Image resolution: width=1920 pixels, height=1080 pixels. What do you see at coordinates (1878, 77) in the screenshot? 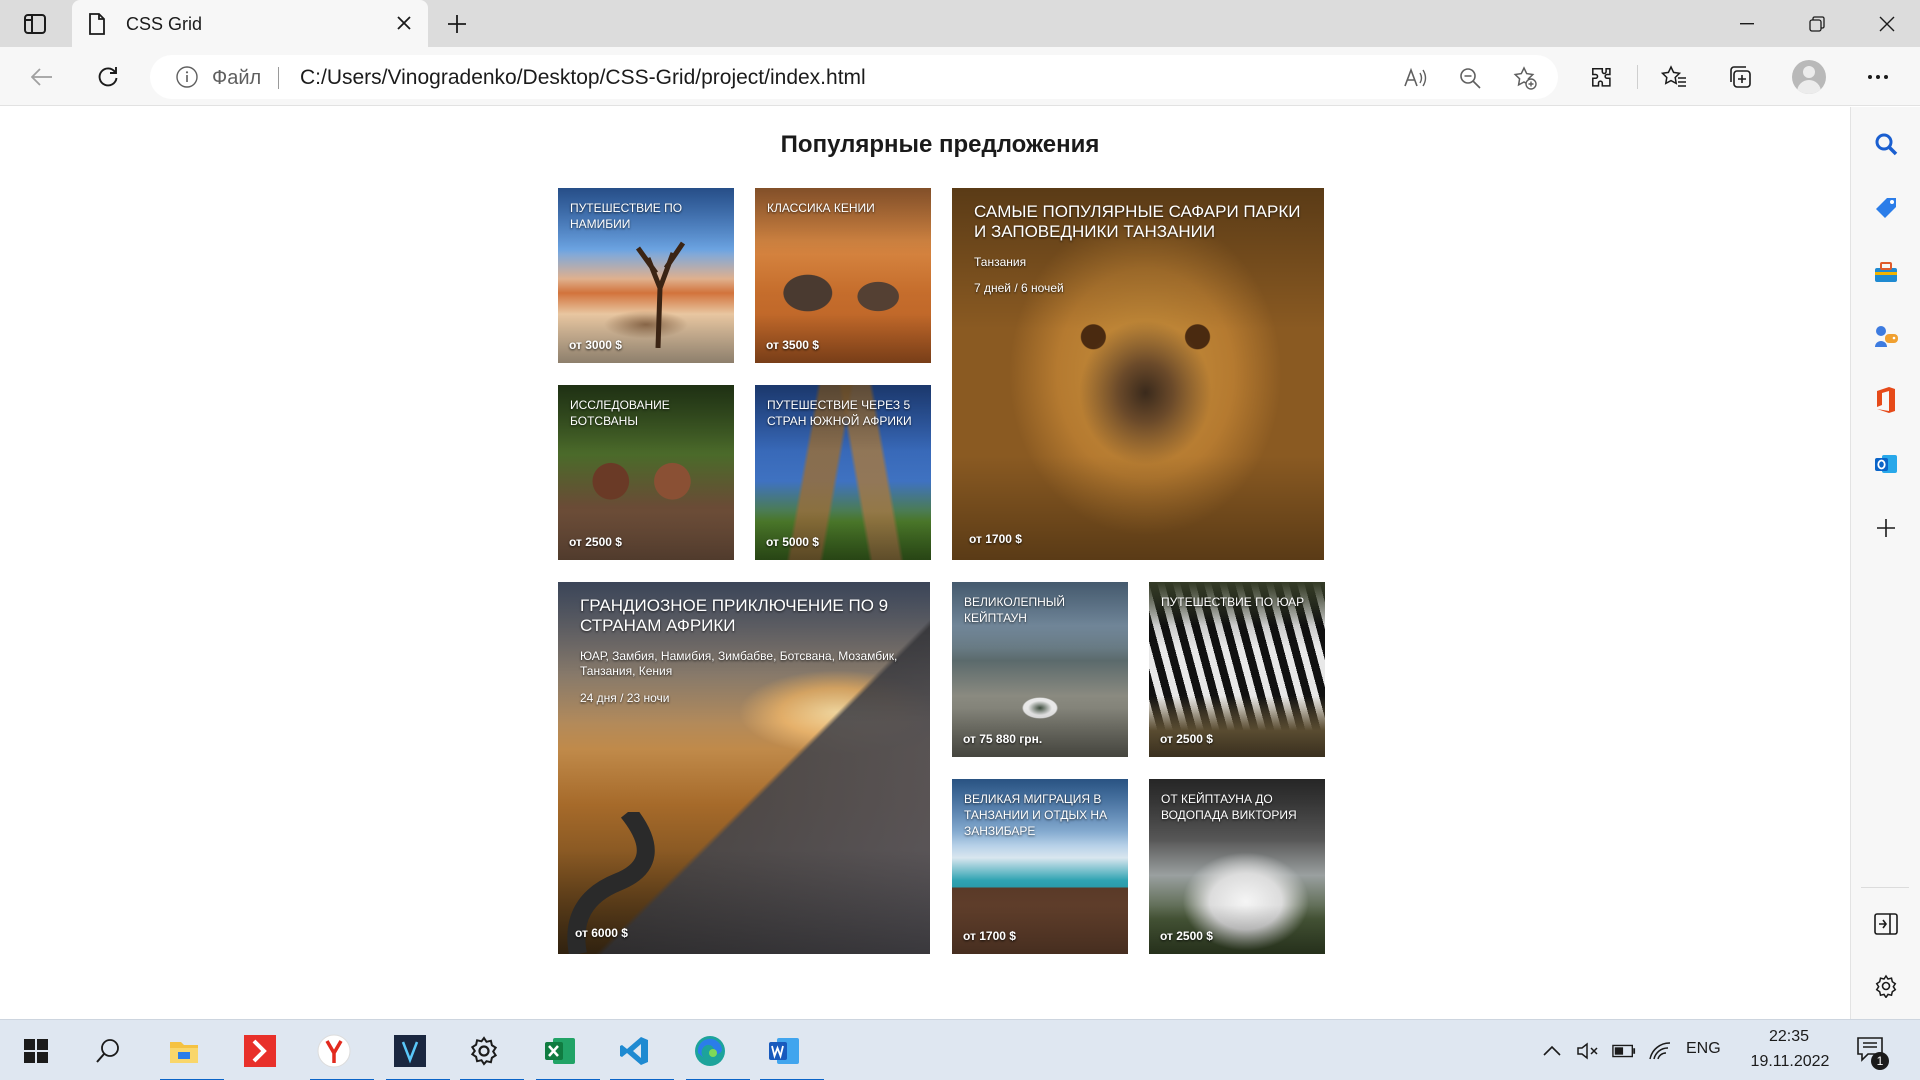
I see `more-menu-icon` at bounding box center [1878, 77].